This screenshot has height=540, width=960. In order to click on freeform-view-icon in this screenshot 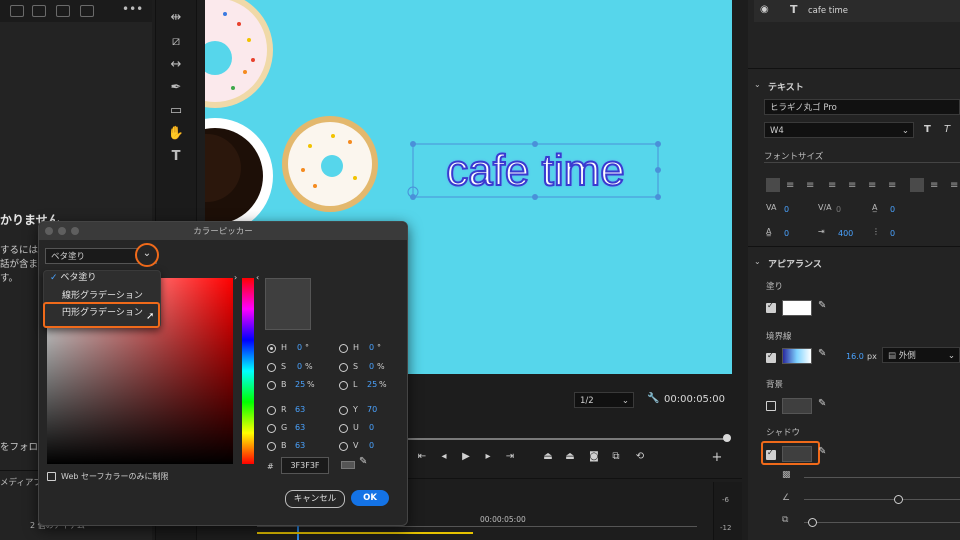, I will do `click(63, 11)`.